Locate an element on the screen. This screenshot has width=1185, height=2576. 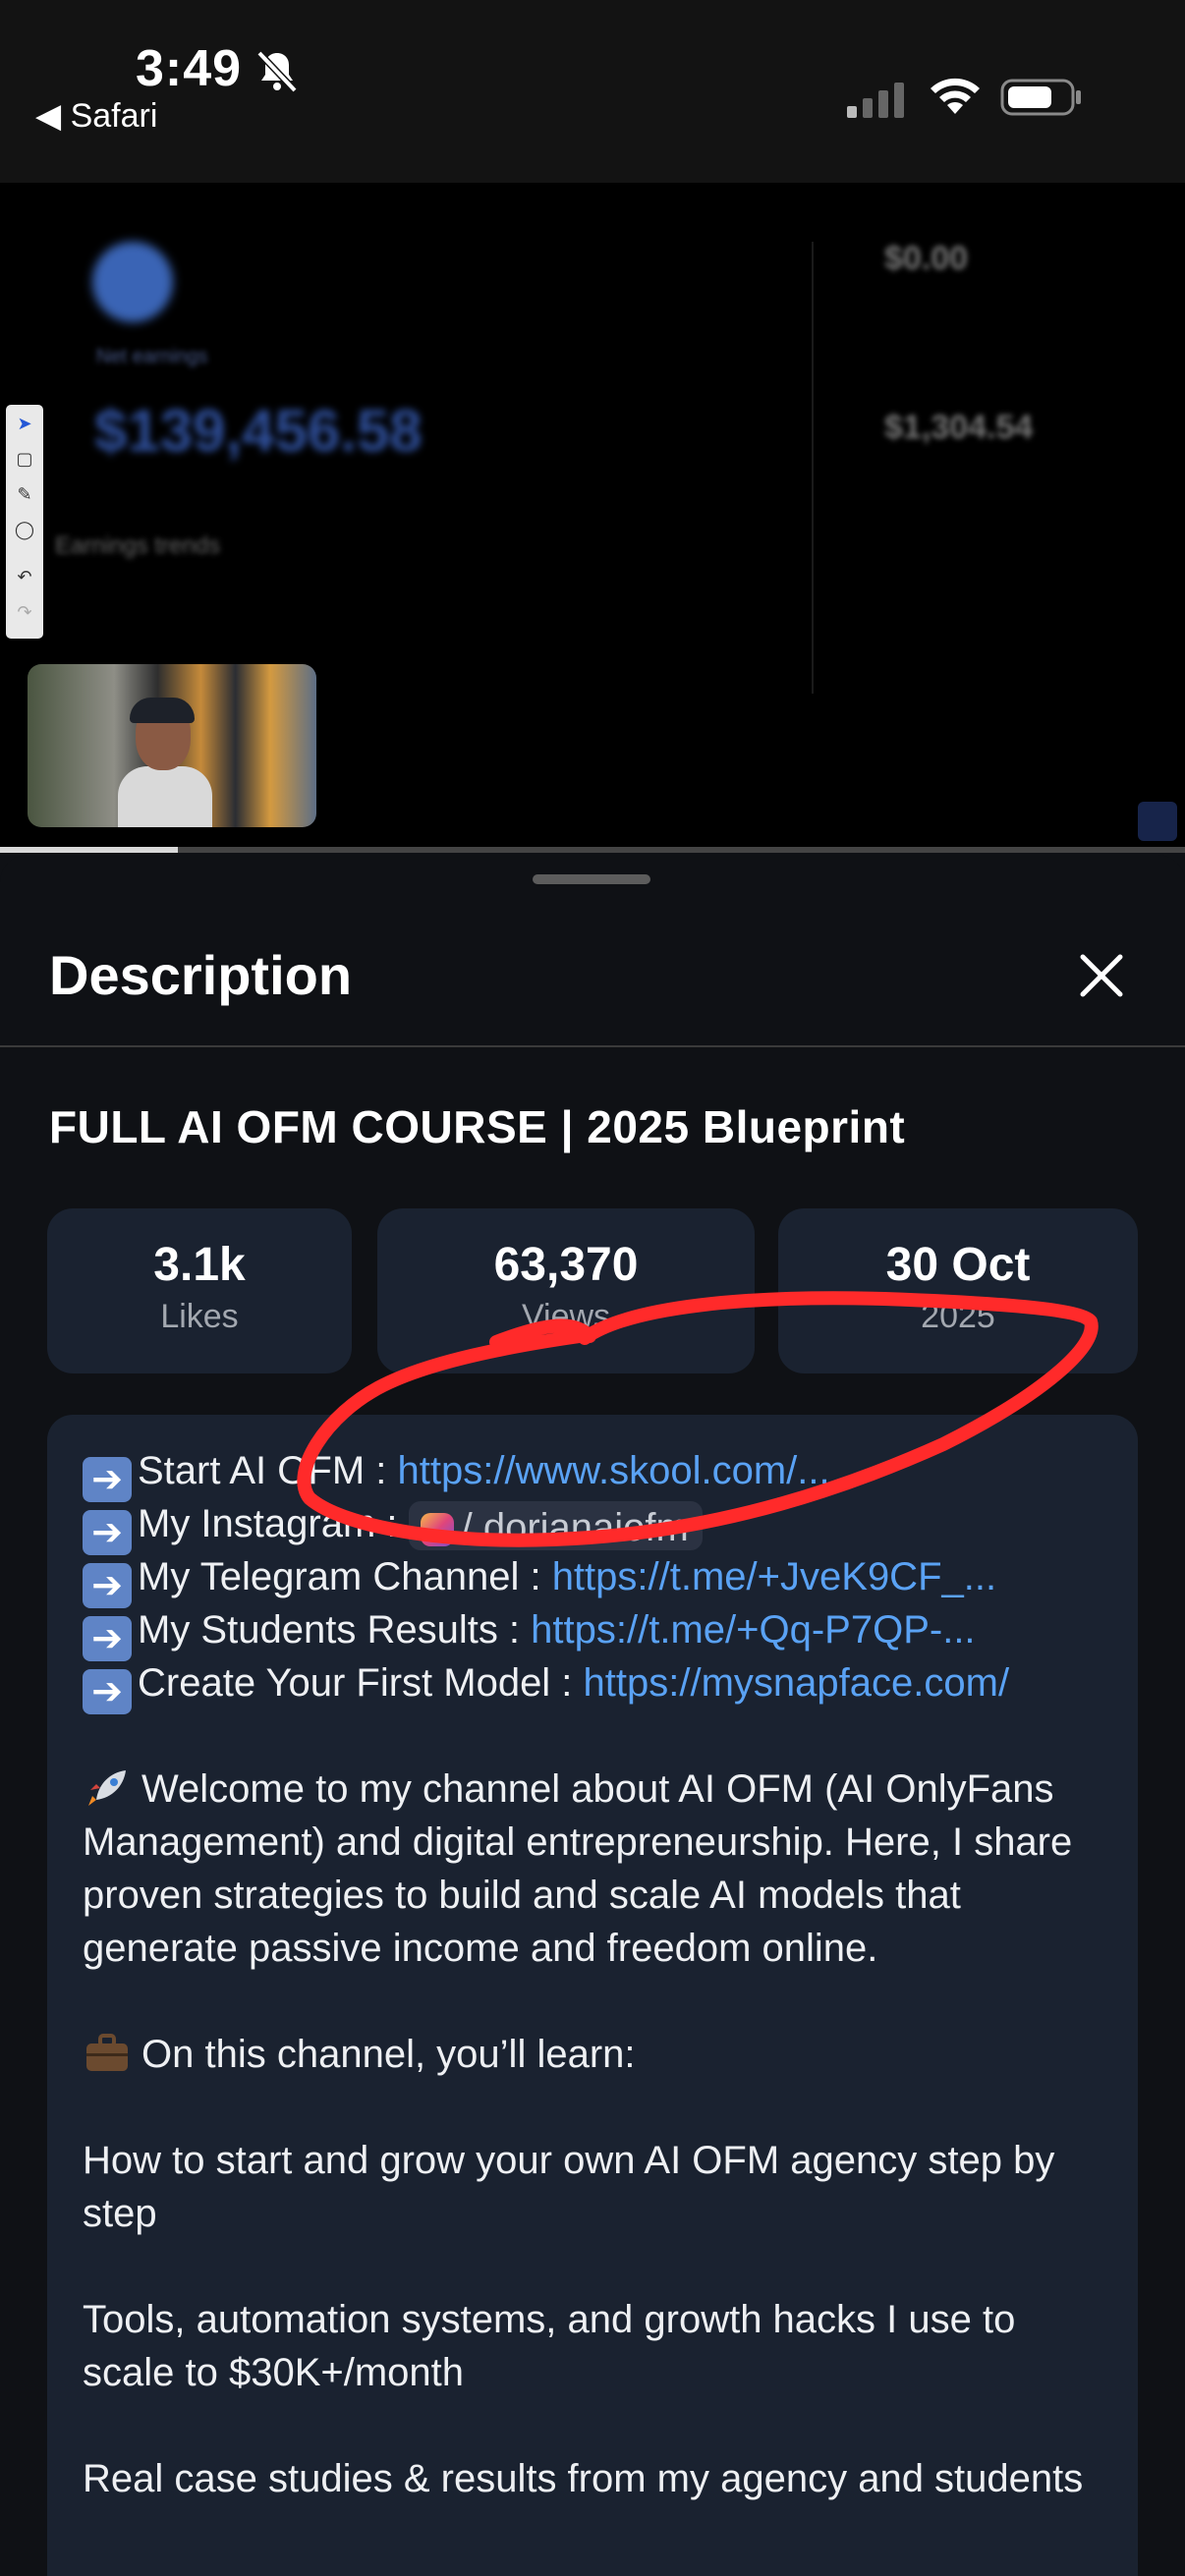
back-to-safari-link: ◀ Safari is located at coordinates (96, 116).